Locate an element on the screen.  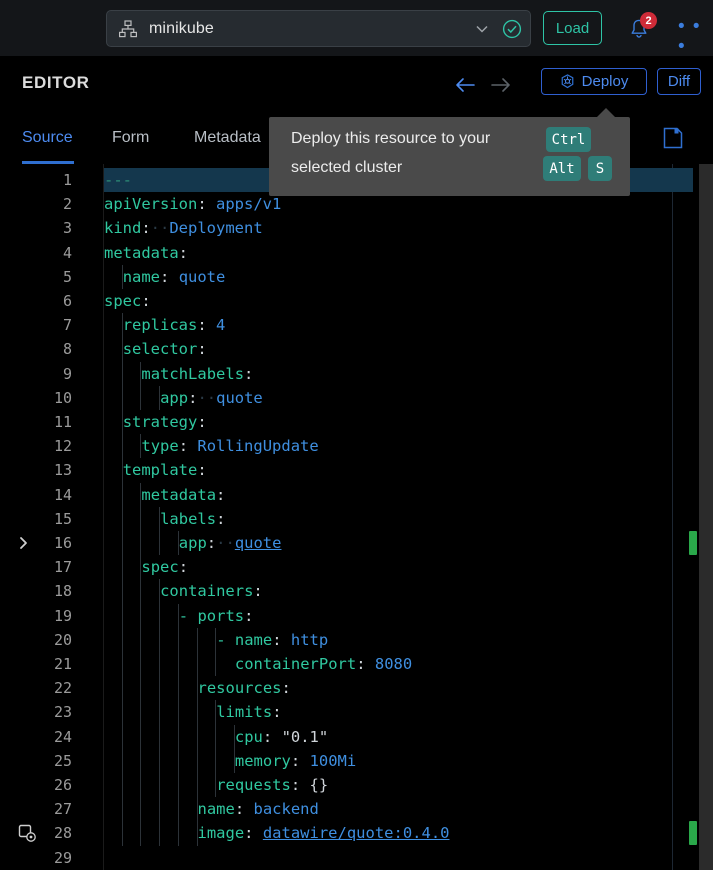
line-number: 25 is located at coordinates (62, 760).